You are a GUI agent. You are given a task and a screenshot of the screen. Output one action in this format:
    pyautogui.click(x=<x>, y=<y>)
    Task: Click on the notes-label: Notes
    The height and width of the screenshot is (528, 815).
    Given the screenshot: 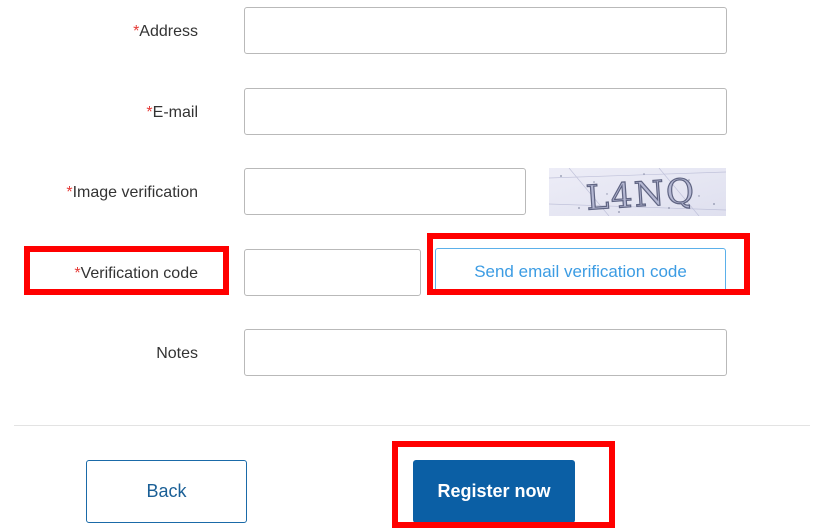 What is the action you would take?
    pyautogui.click(x=177, y=353)
    